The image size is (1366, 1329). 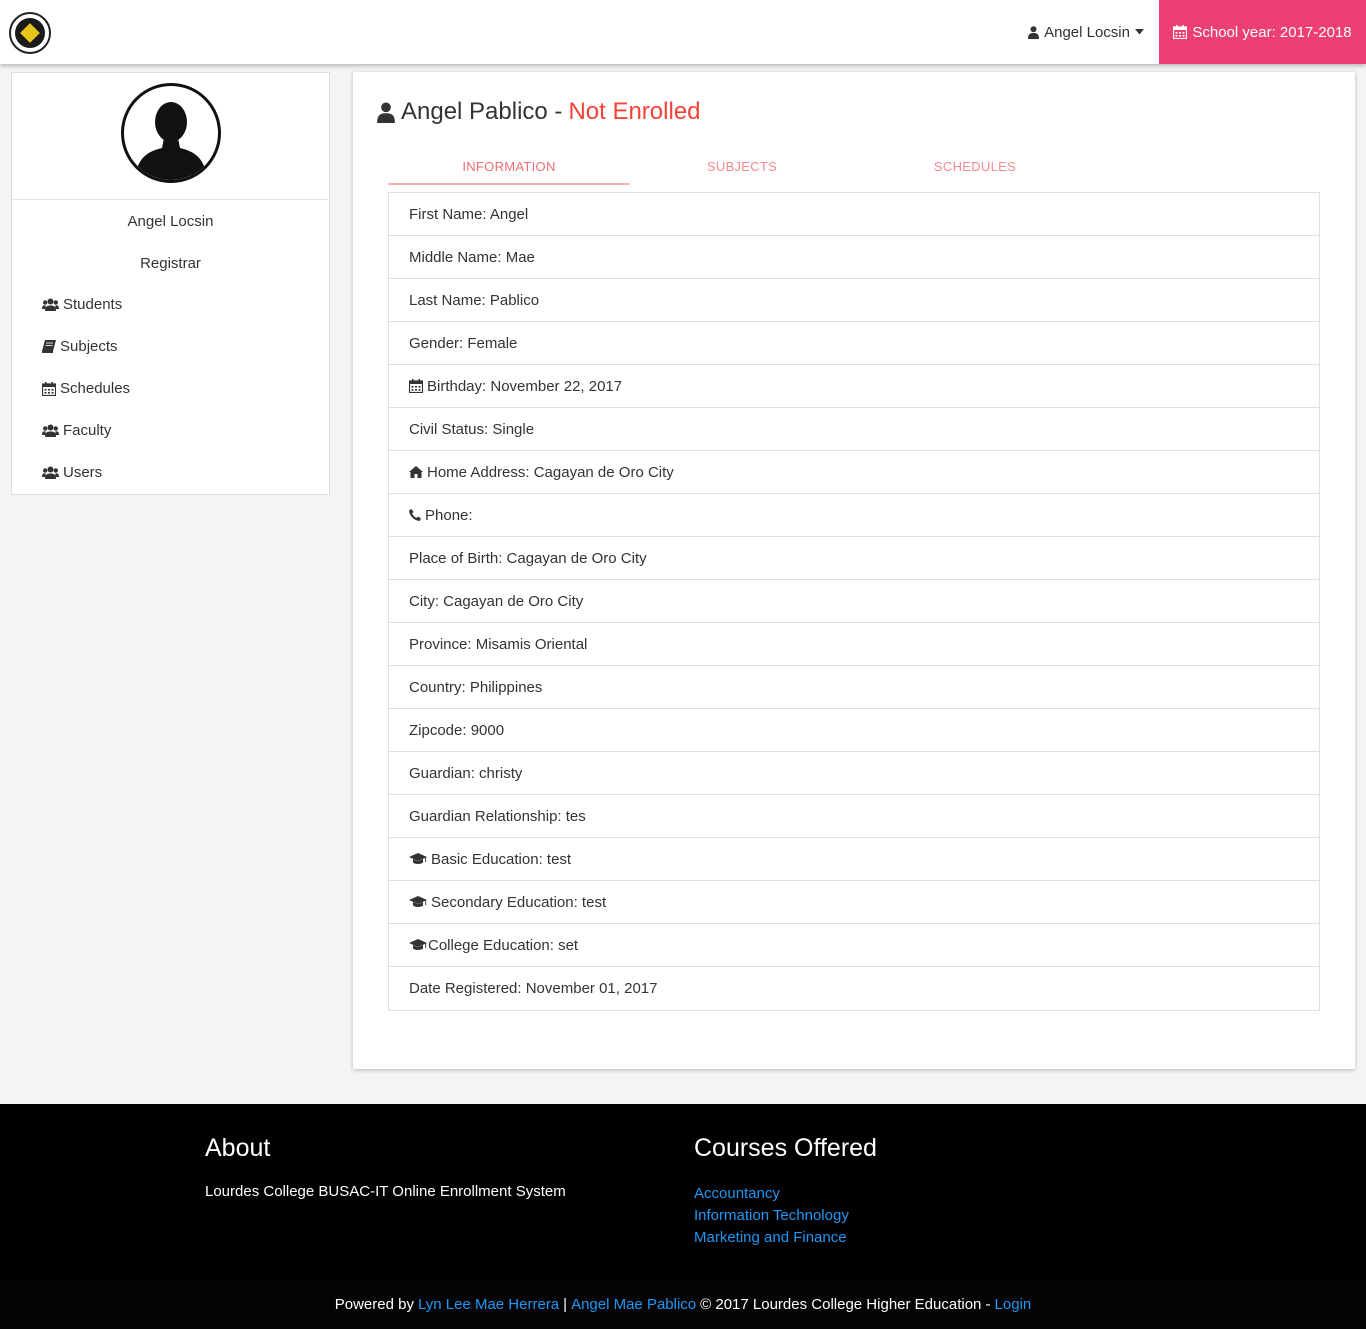 I want to click on book-icon, so click(x=49, y=346).